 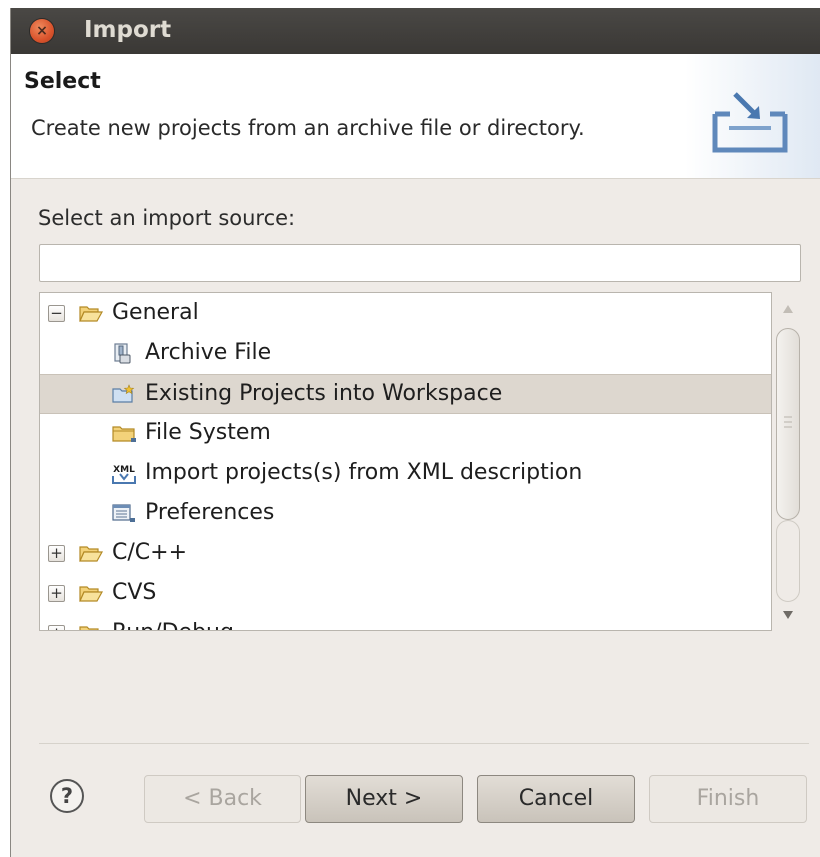 What do you see at coordinates (124, 470) in the screenshot?
I see `svg-text: XML` at bounding box center [124, 470].